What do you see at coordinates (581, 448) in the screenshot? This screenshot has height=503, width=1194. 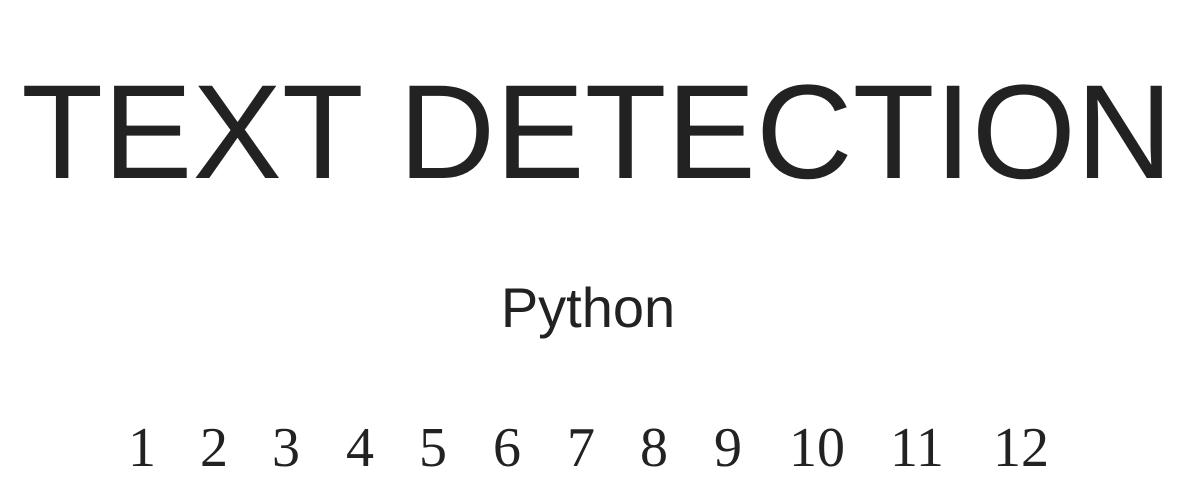 I see `number-7: 7` at bounding box center [581, 448].